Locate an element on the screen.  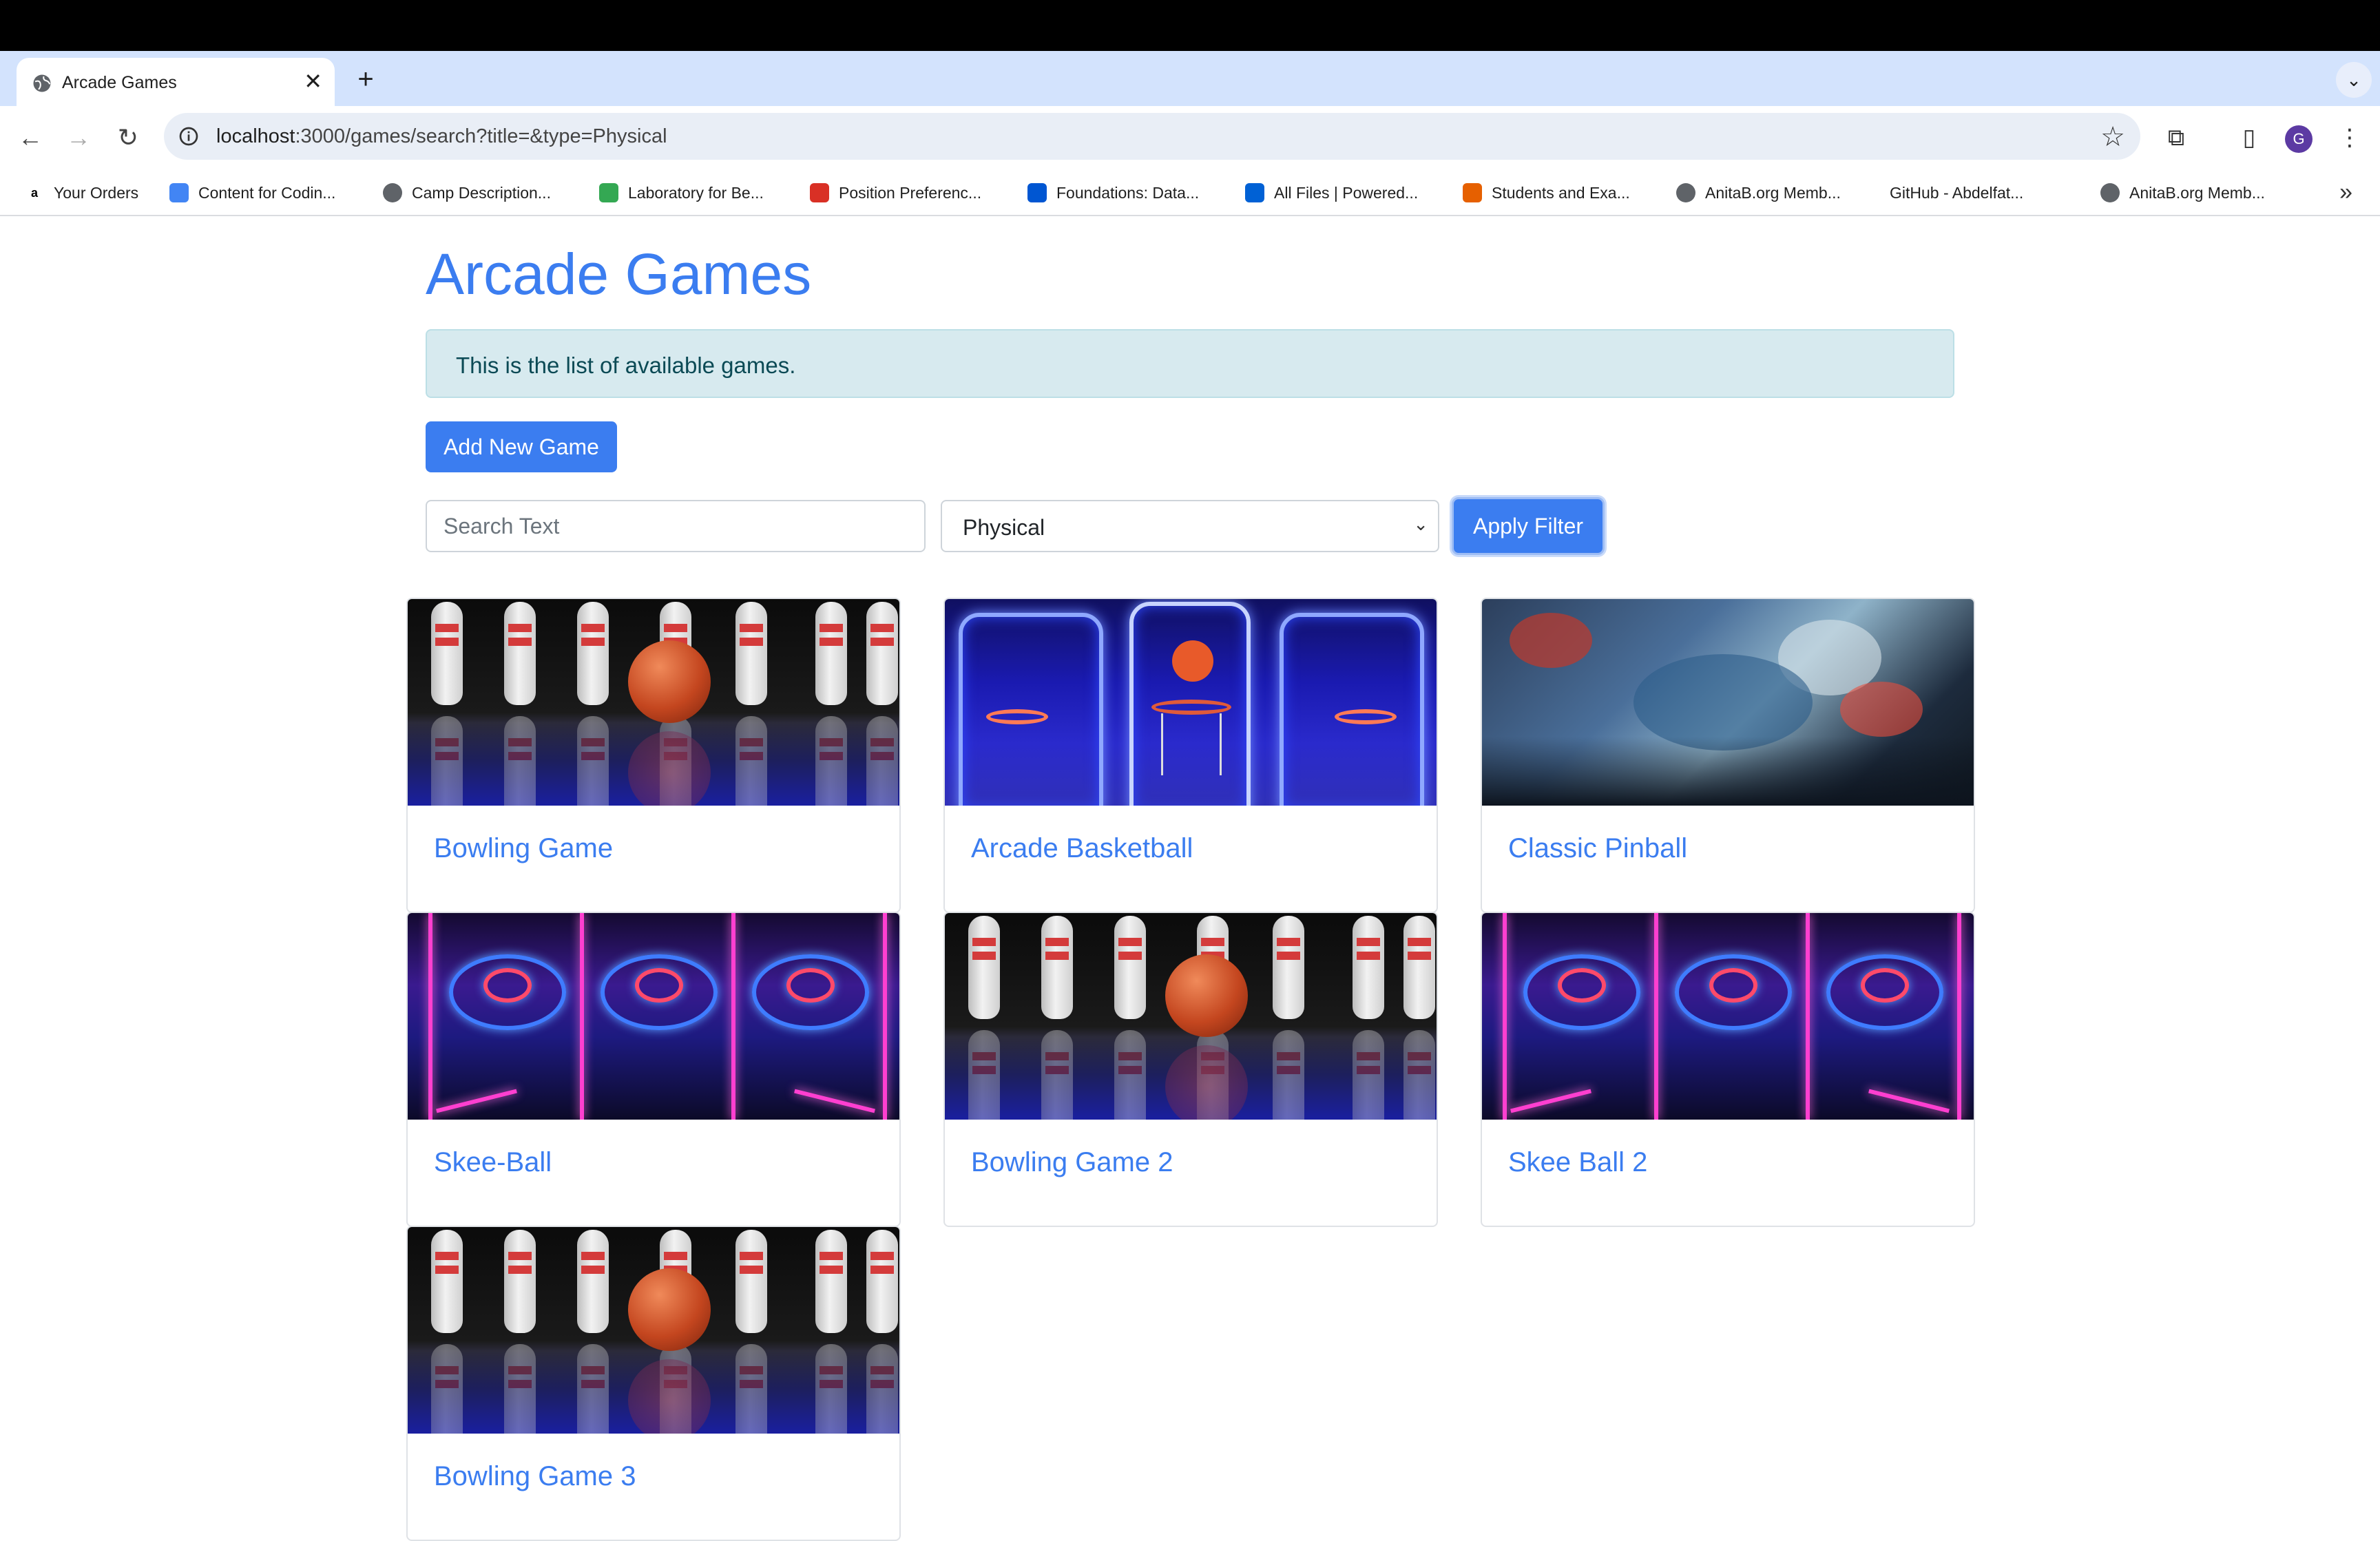
game-card: Bowling Game is located at coordinates (653, 755).